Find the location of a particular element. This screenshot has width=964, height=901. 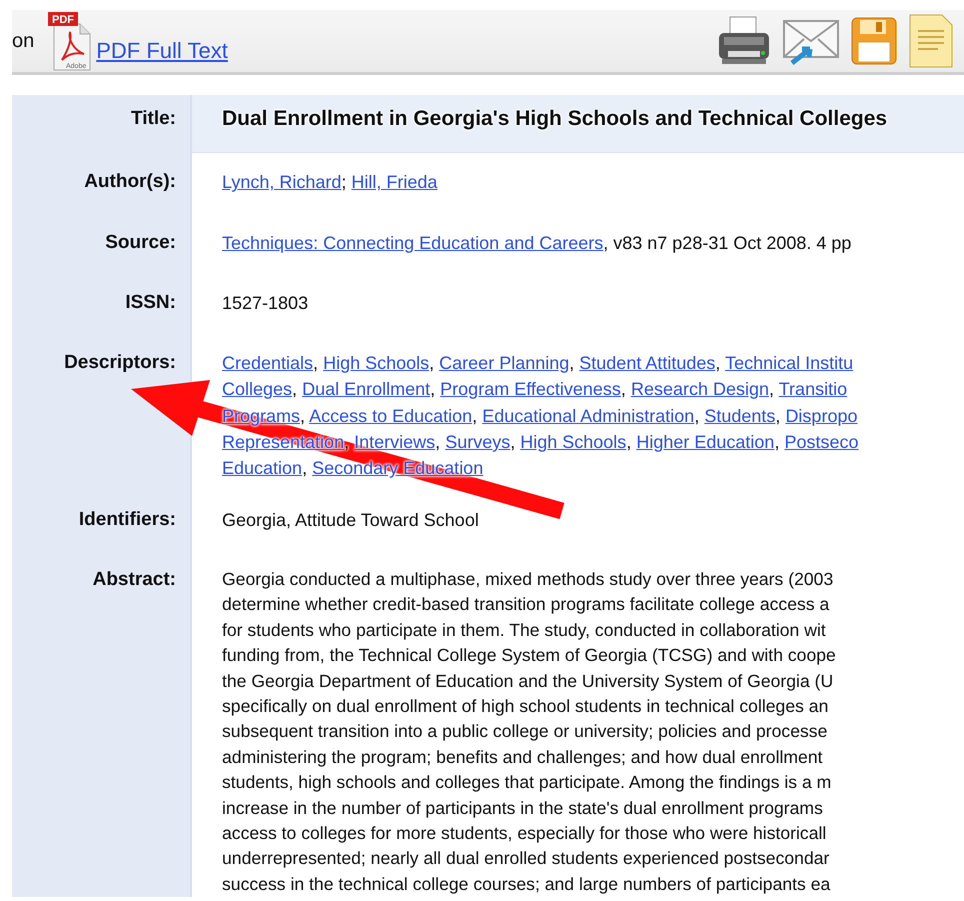

term-link: Postseco is located at coordinates (821, 442).